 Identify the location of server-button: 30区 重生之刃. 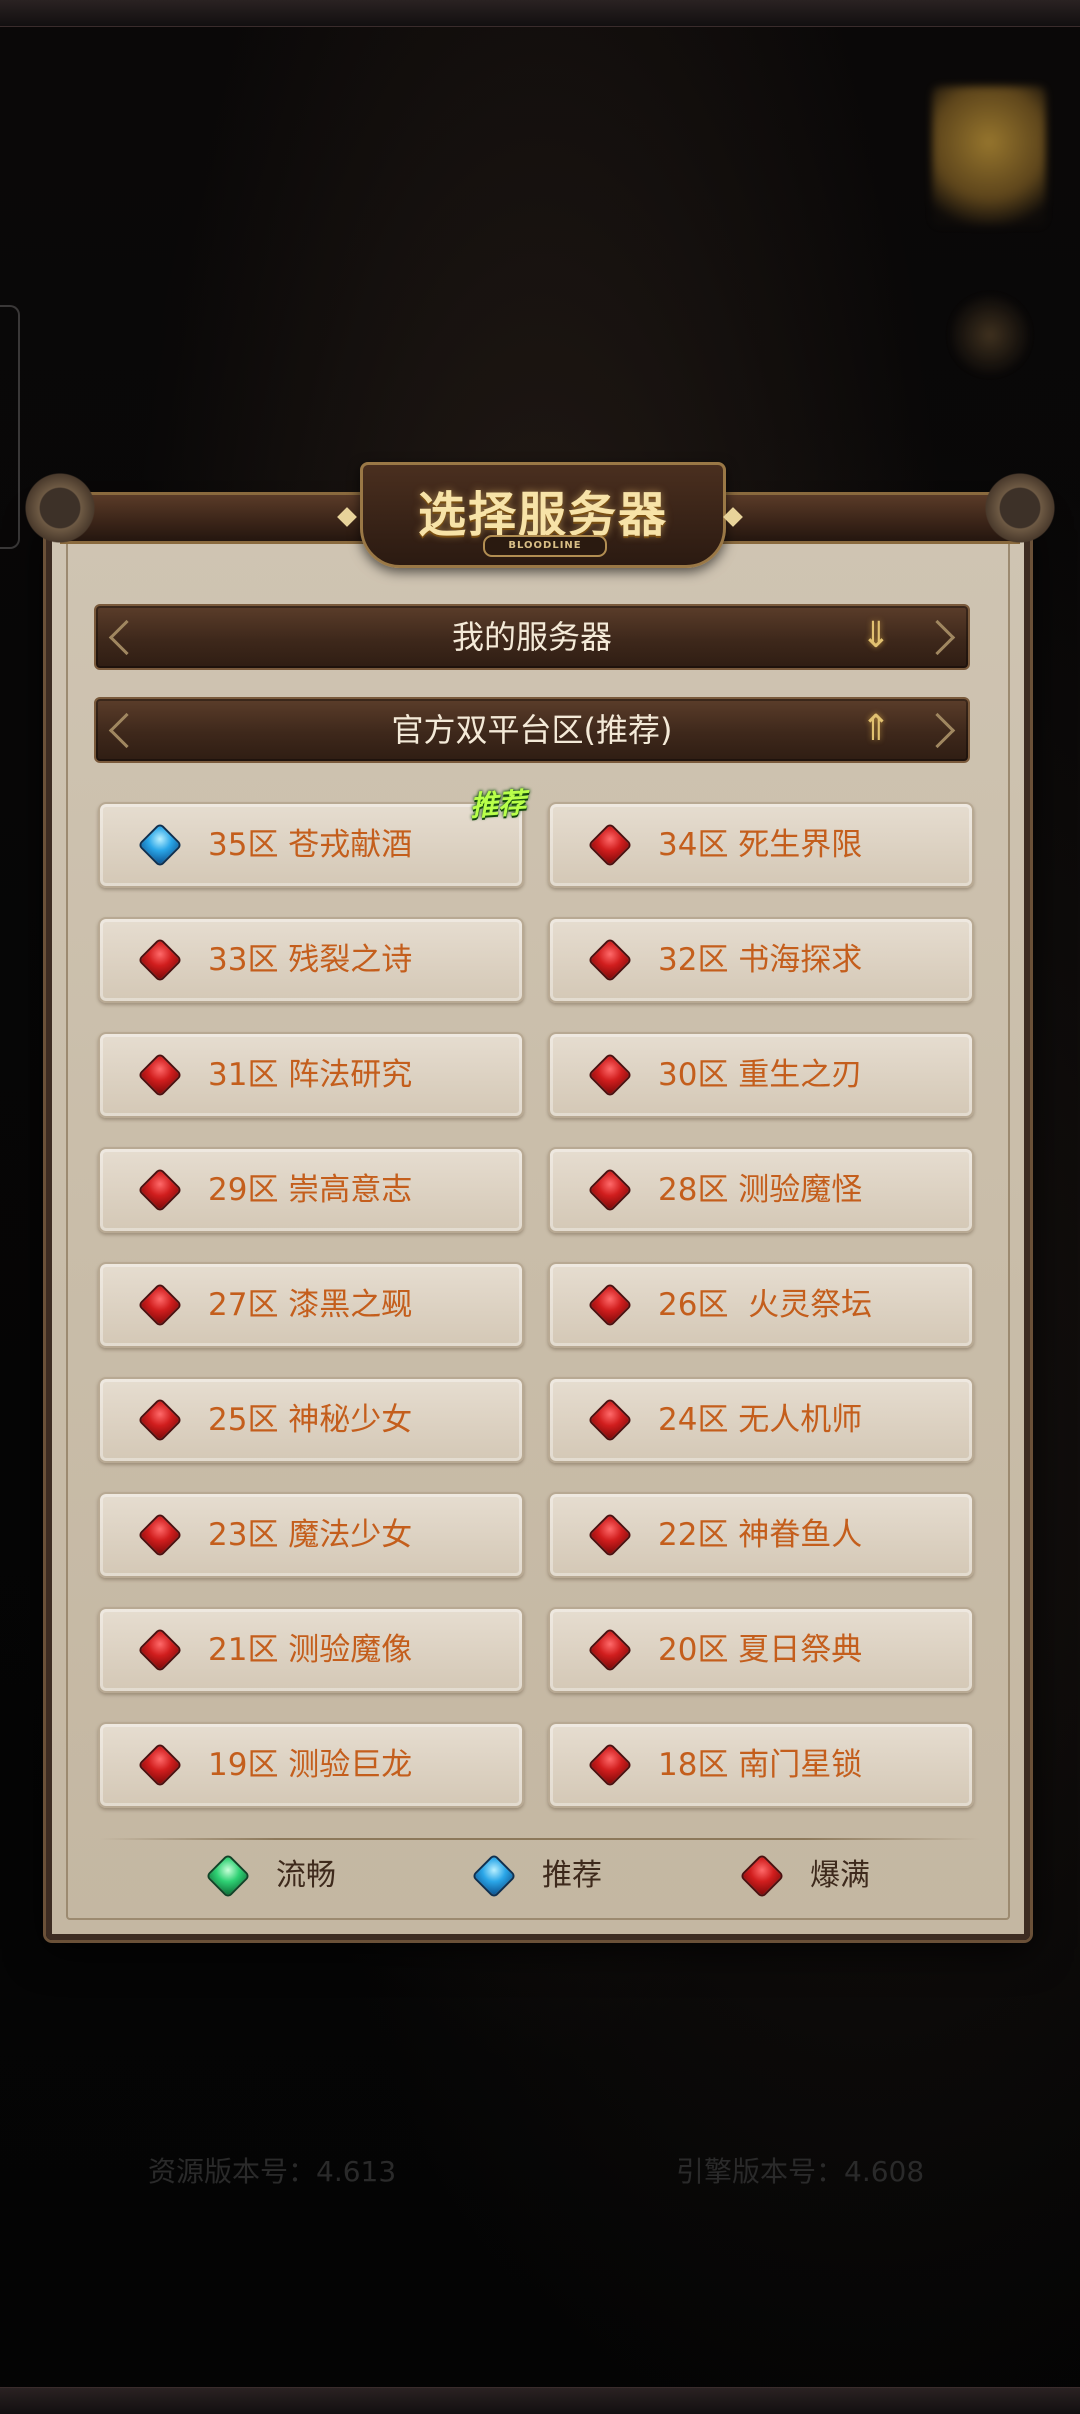
(761, 1075).